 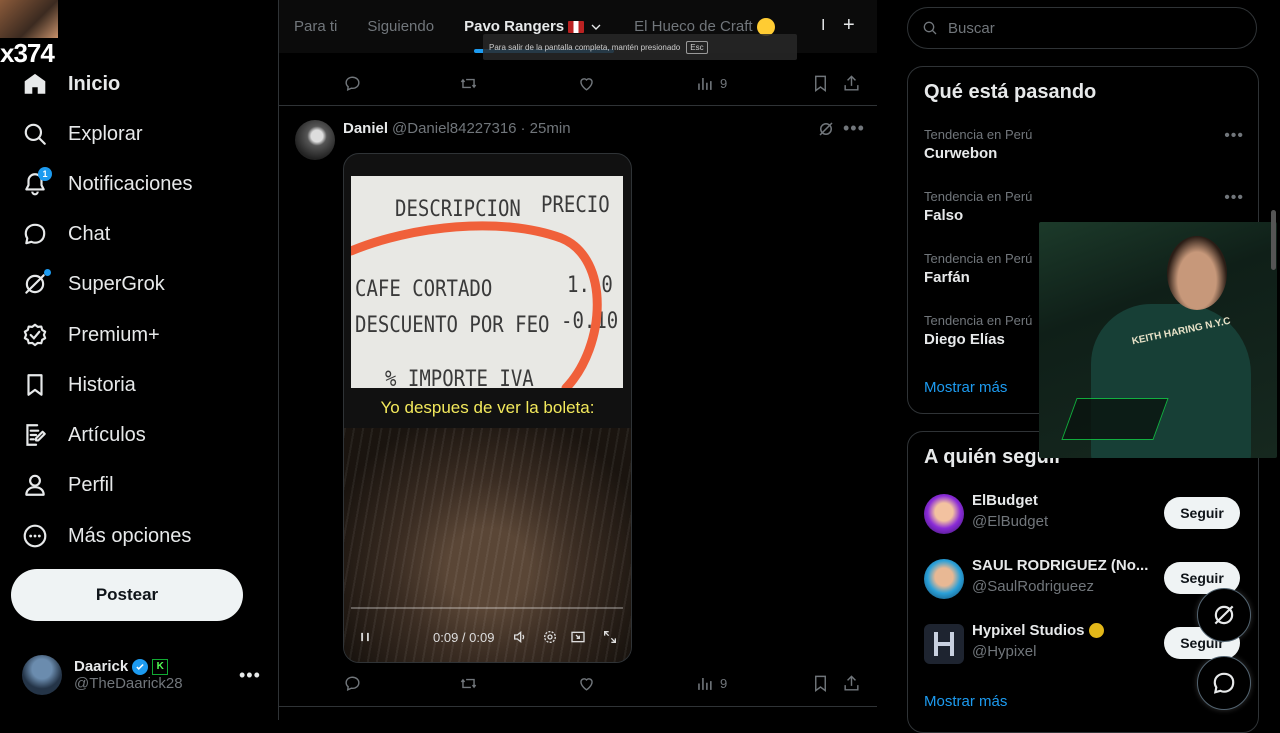 What do you see at coordinates (849, 25) in the screenshot?
I see `add-tab-icon: +` at bounding box center [849, 25].